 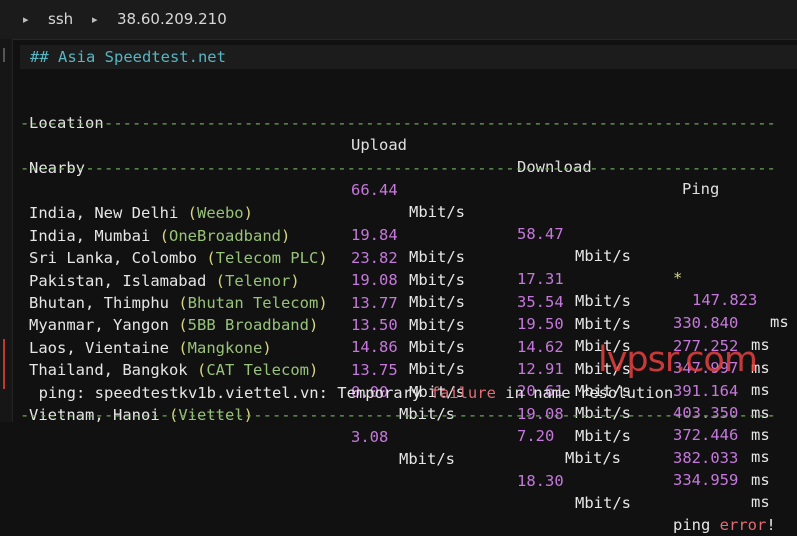 I want to click on terminal-tab-bar: ▸ ssh ▸ 38.60.209.210, so click(x=398, y=20).